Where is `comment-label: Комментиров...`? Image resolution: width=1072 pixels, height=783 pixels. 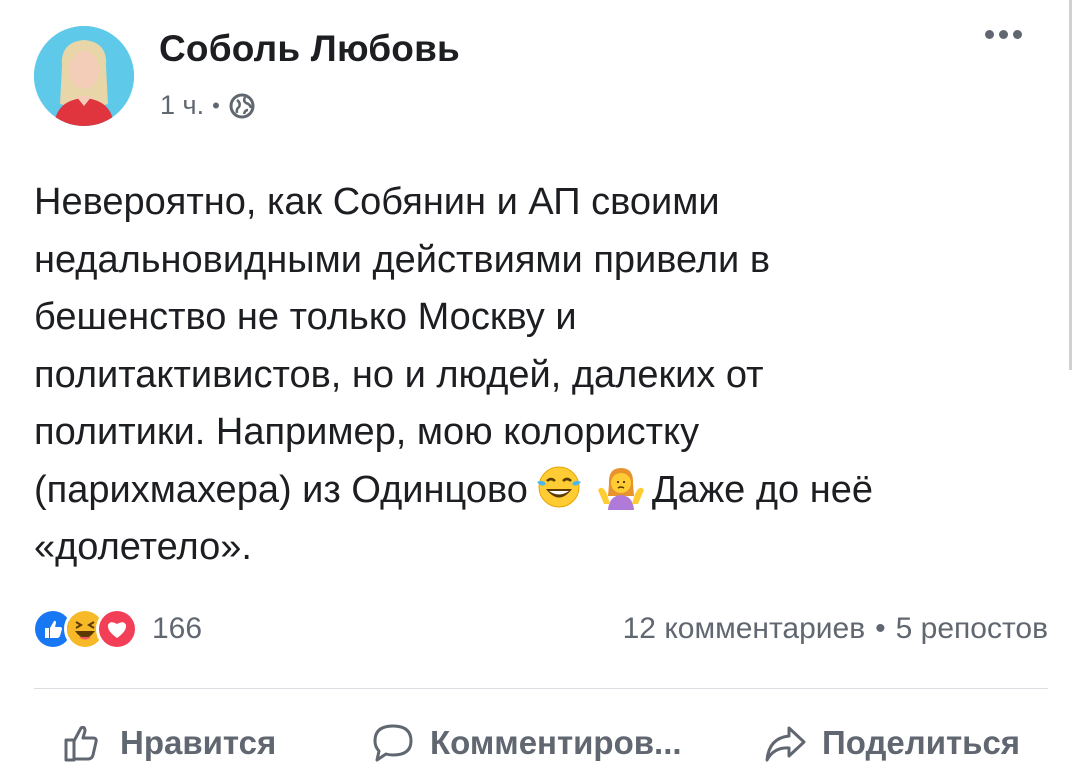
comment-label: Комментиров... is located at coordinates (556, 742).